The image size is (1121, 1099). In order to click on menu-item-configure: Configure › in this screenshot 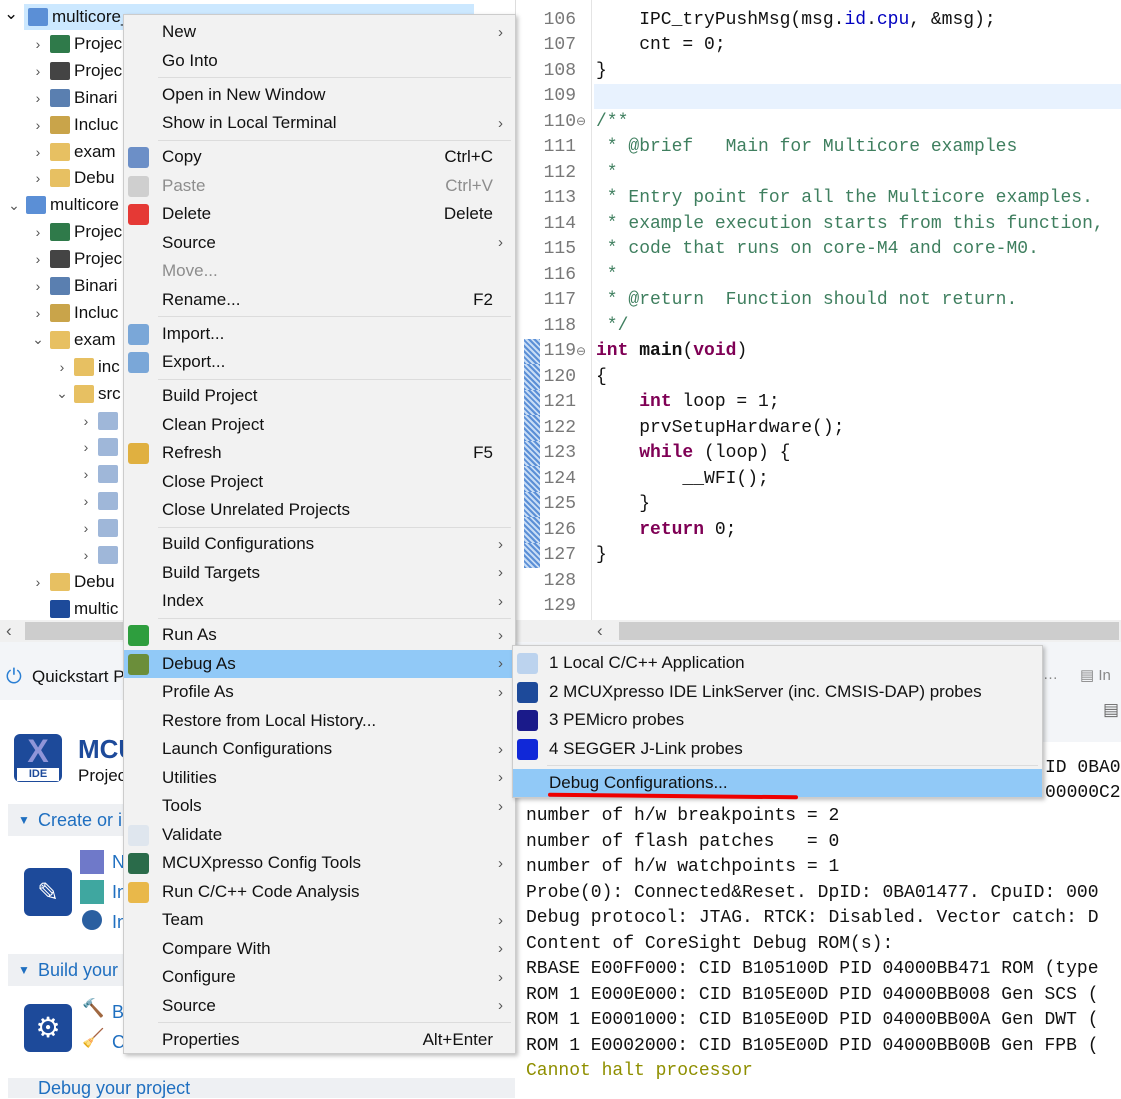, I will do `click(319, 977)`.